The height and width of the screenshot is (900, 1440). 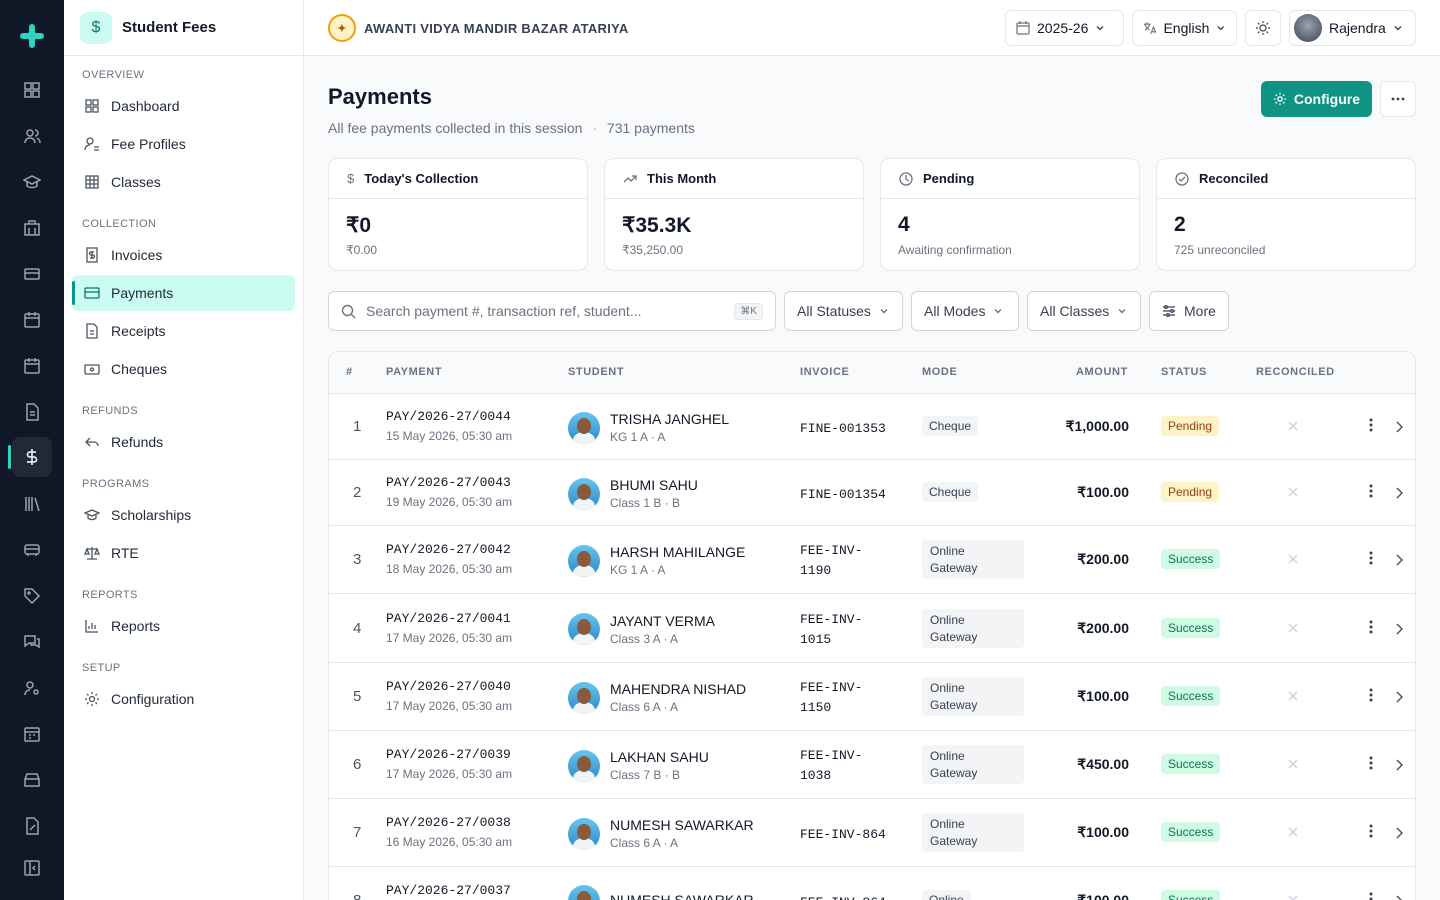 I want to click on payment-id: PAY/2026-27/0039, so click(x=449, y=754).